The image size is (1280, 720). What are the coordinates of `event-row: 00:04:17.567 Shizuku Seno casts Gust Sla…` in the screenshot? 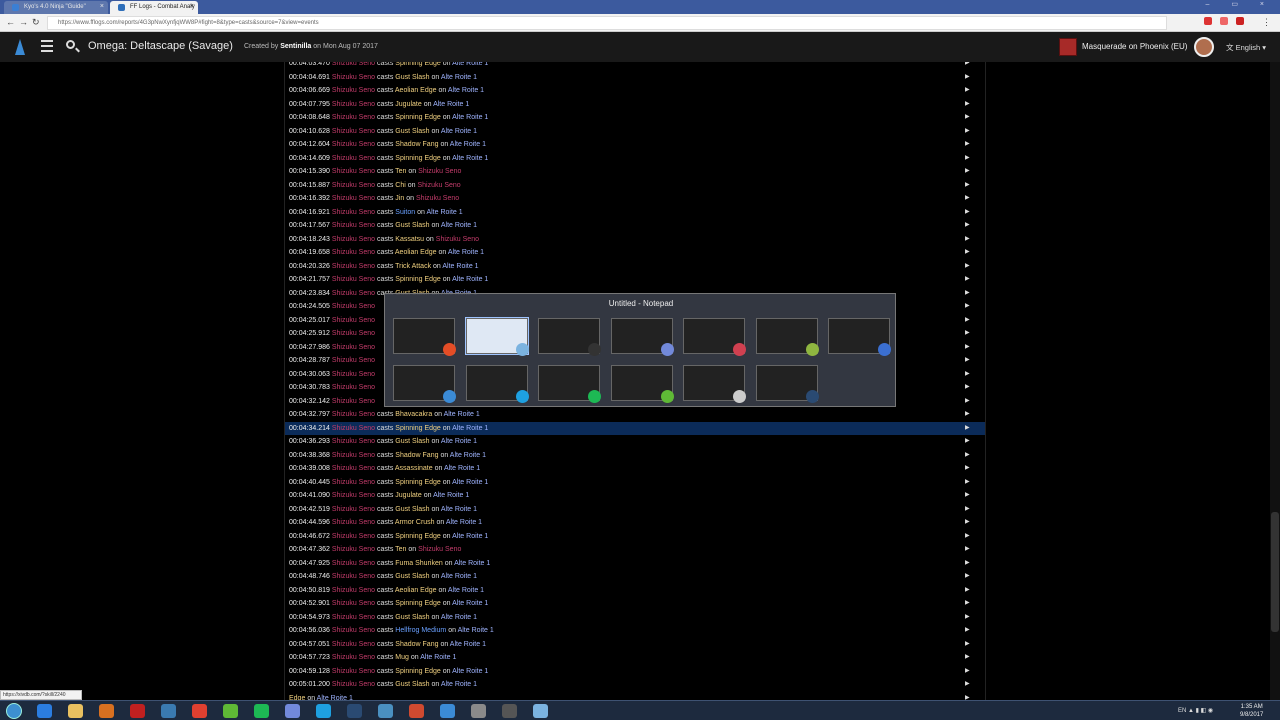 It's located at (635, 226).